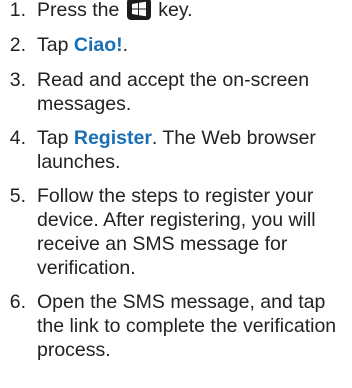  I want to click on step-line: Read and accept the on-screen, so click(173, 80).